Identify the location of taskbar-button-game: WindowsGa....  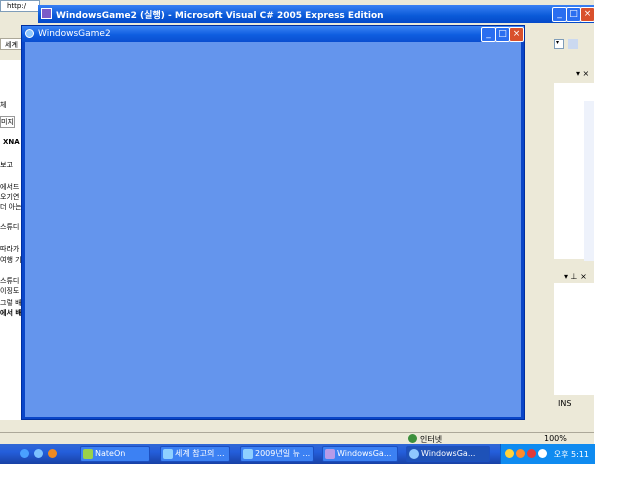
(448, 454).